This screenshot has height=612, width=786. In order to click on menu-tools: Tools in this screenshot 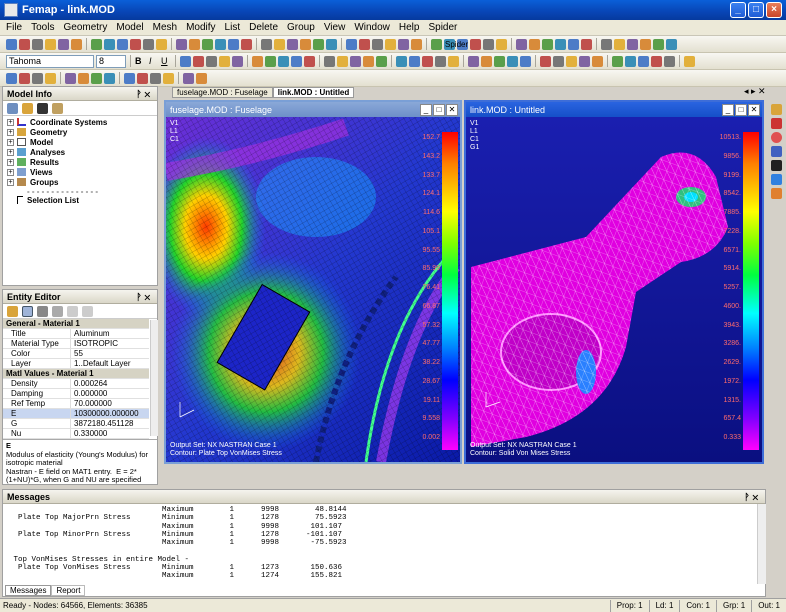, I will do `click(42, 27)`.